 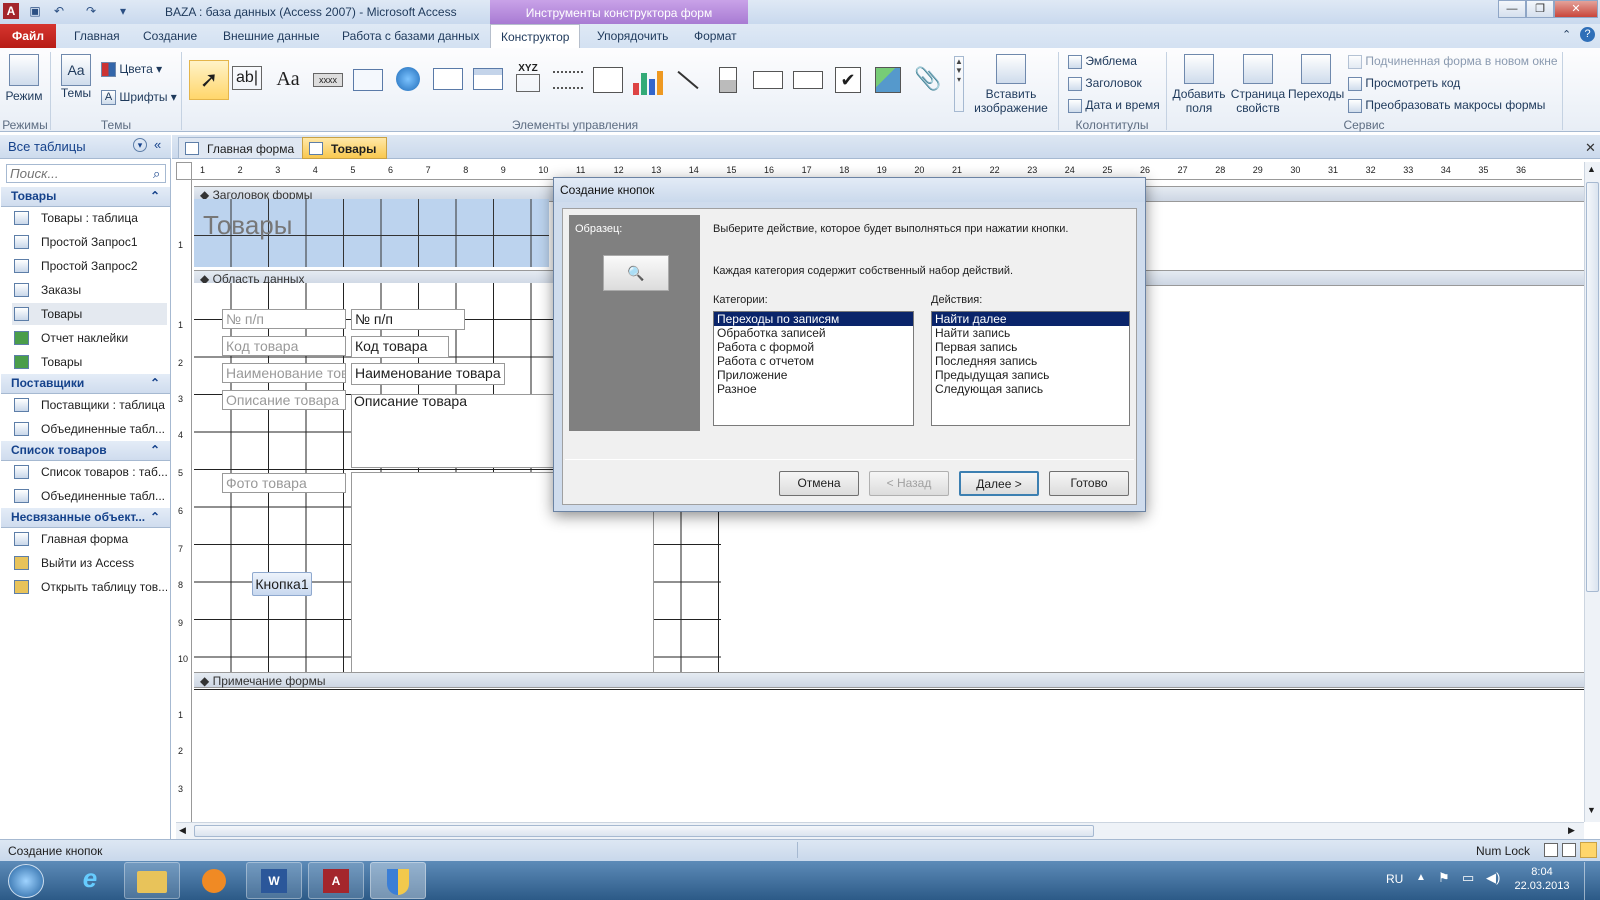 I want to click on explorer-taskbar-icon, so click(x=152, y=880).